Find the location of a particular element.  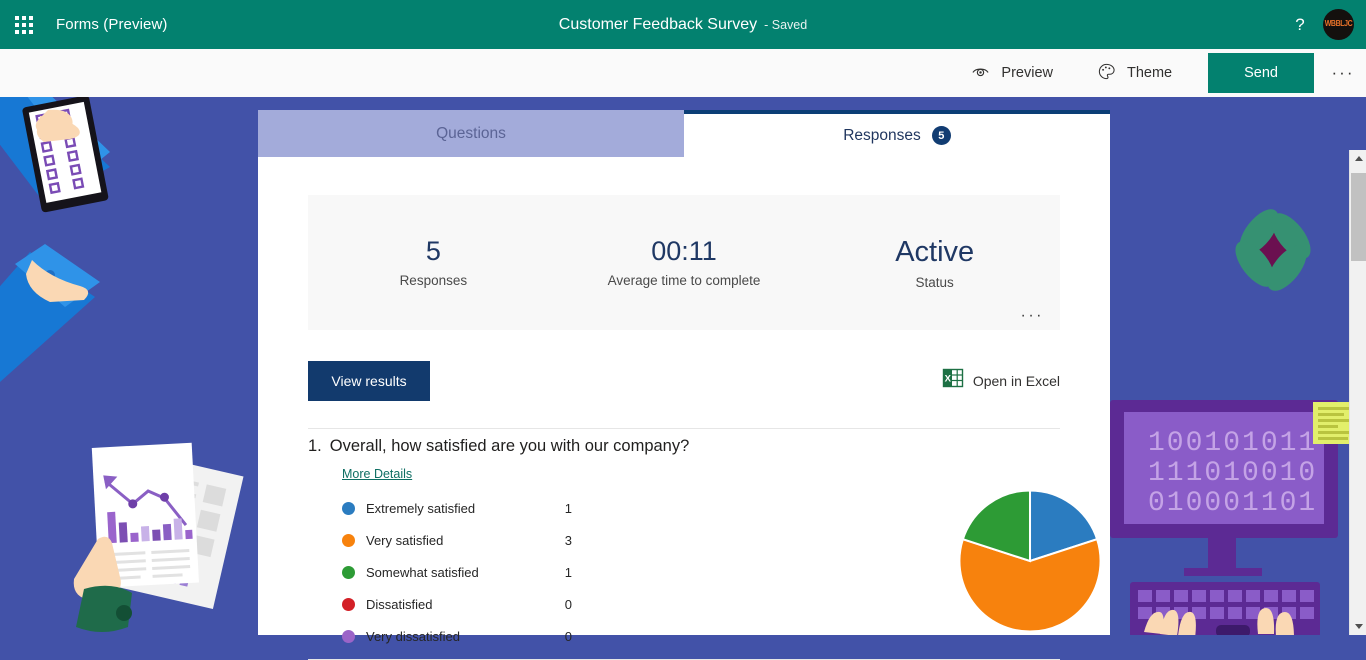

responses-count-badge: 5 is located at coordinates (941, 135).